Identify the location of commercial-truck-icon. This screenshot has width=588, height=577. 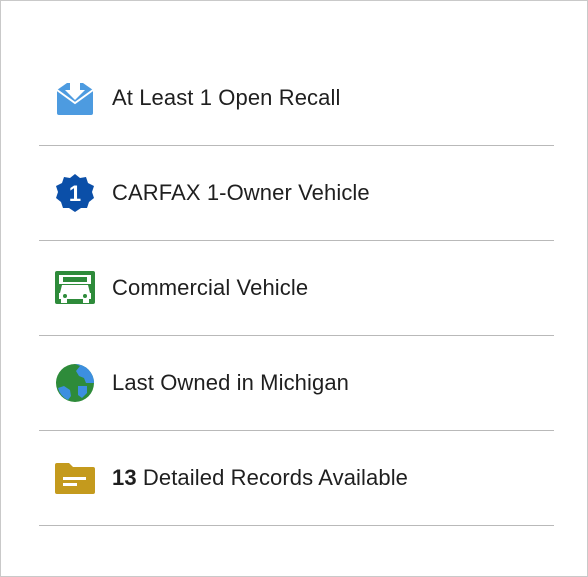
(75, 288).